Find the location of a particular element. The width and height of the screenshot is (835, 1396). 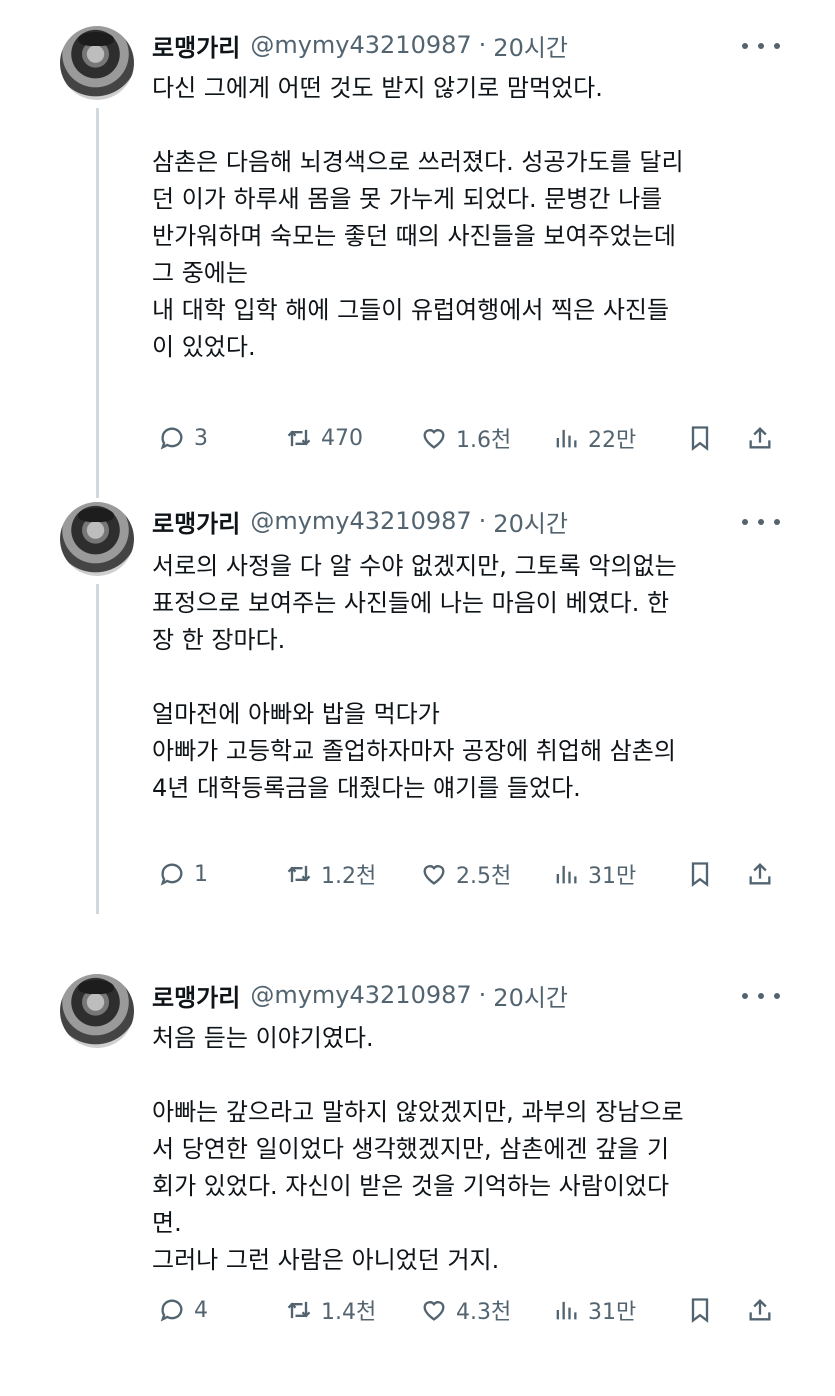

reply-button: 3 is located at coordinates (183, 438).